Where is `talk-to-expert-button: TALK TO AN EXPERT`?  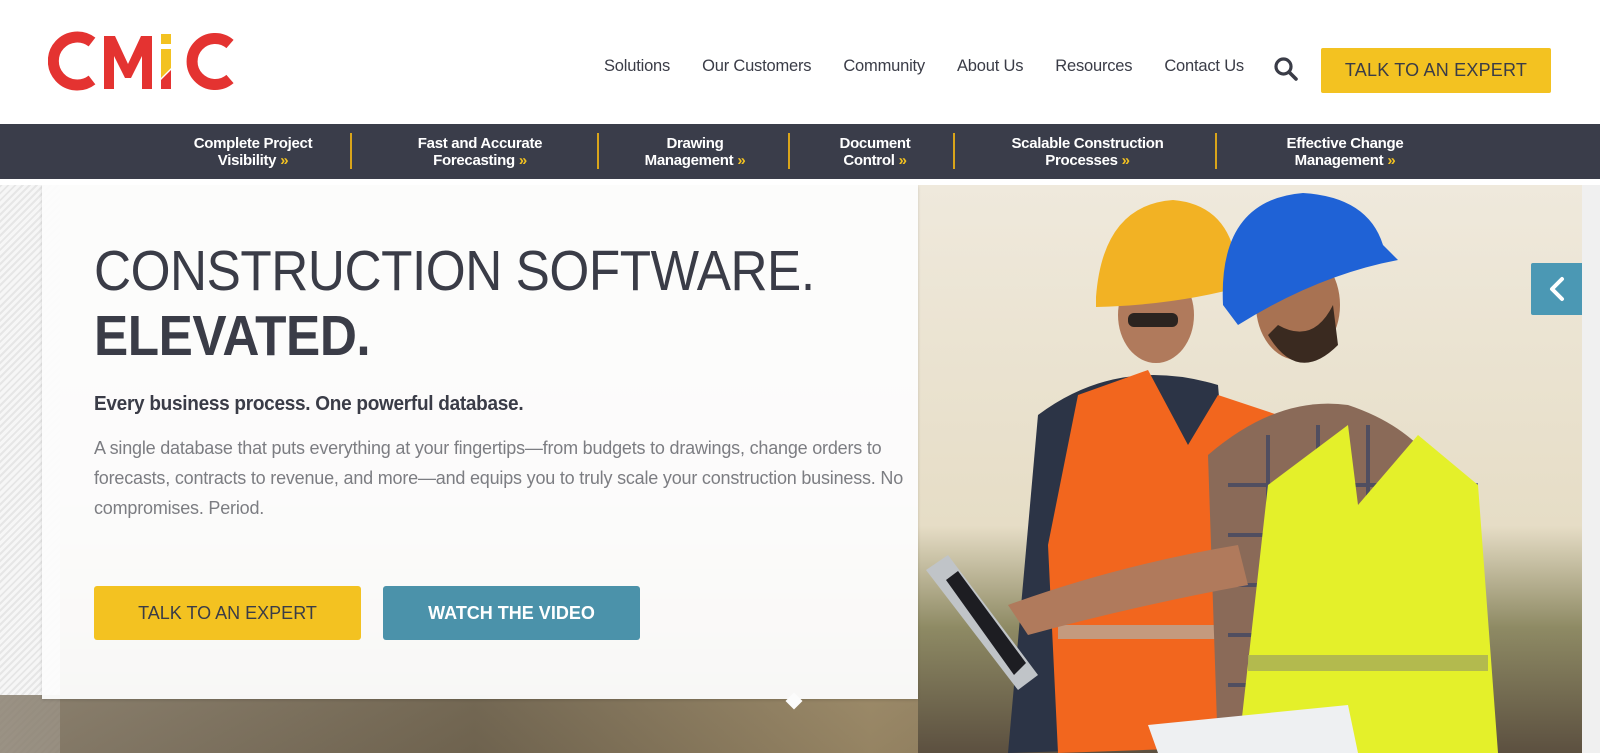
talk-to-expert-button: TALK TO AN EXPERT is located at coordinates (227, 613).